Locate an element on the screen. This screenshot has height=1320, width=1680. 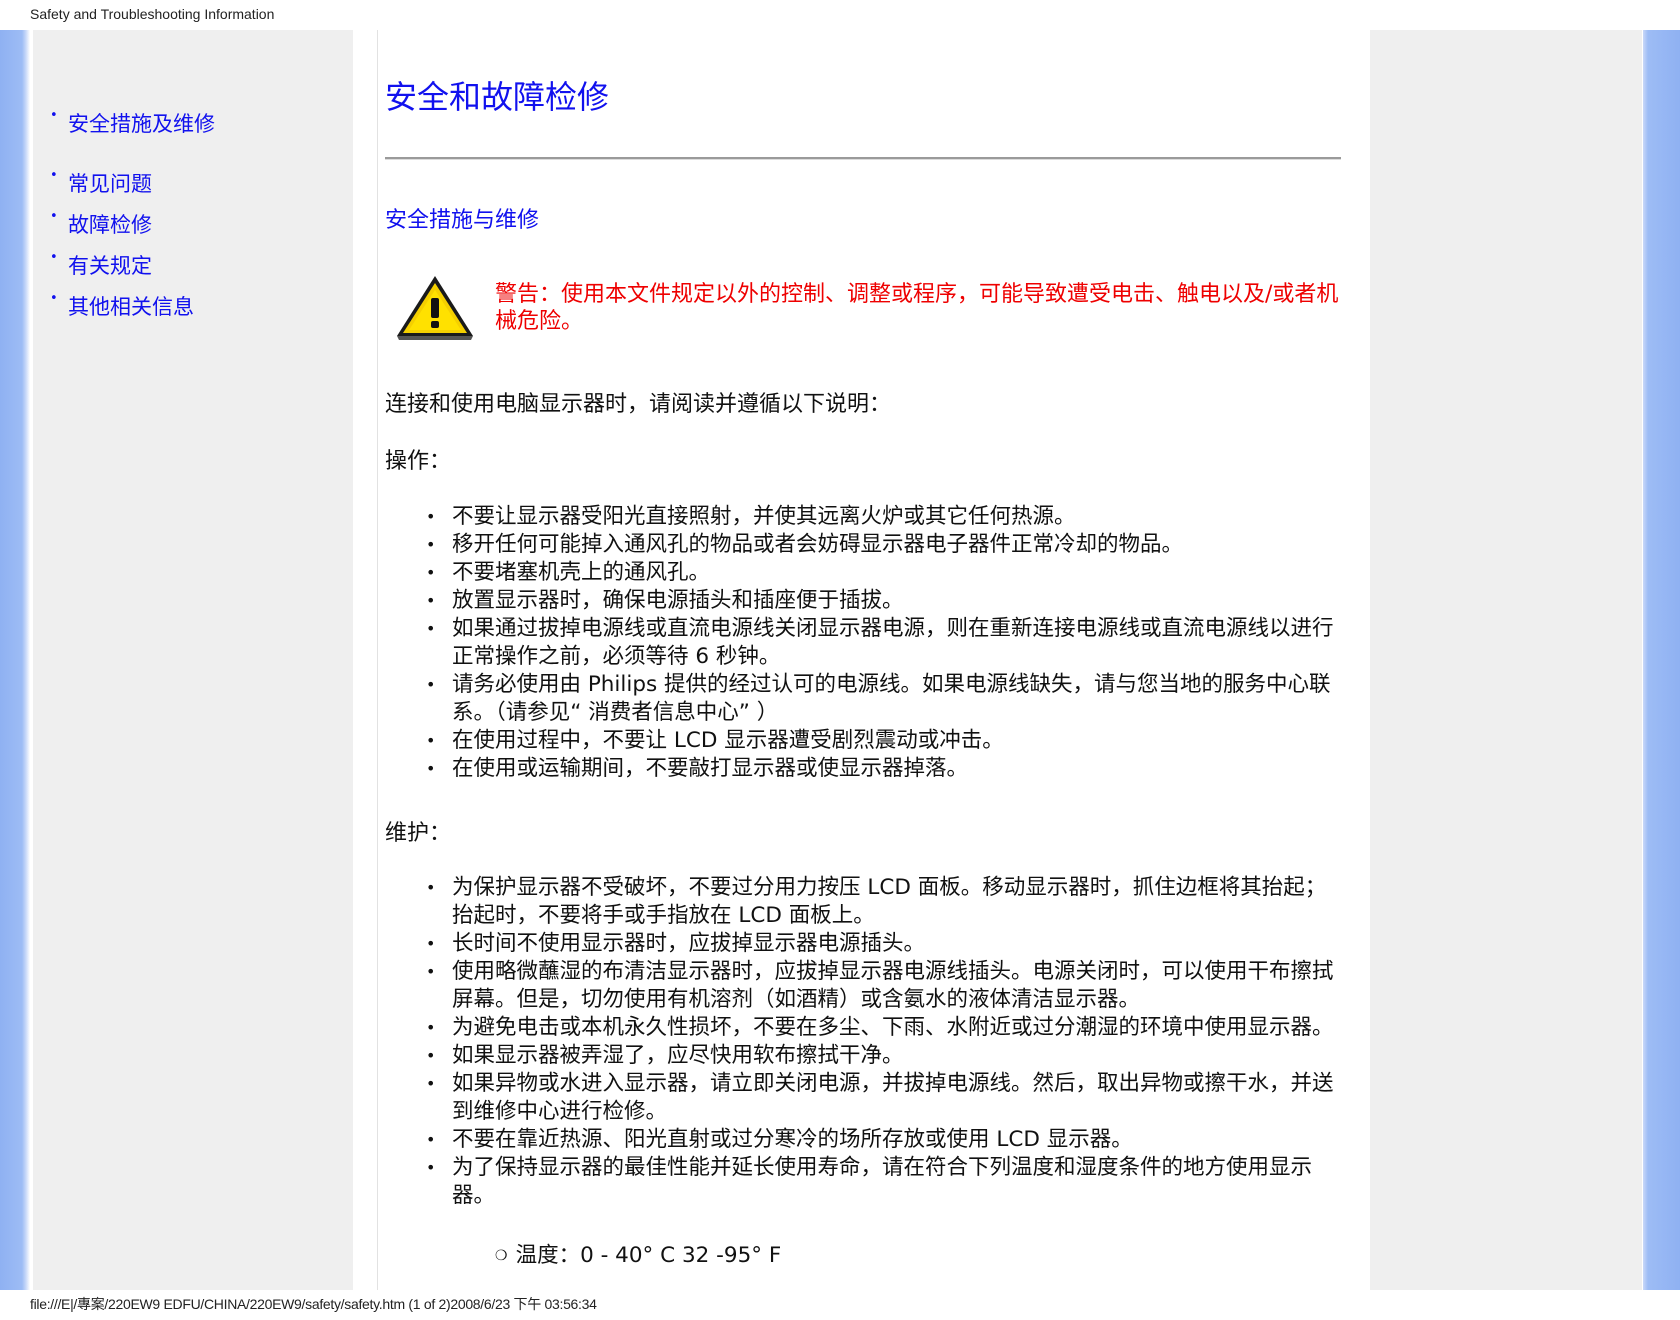
divider is located at coordinates (863, 158).